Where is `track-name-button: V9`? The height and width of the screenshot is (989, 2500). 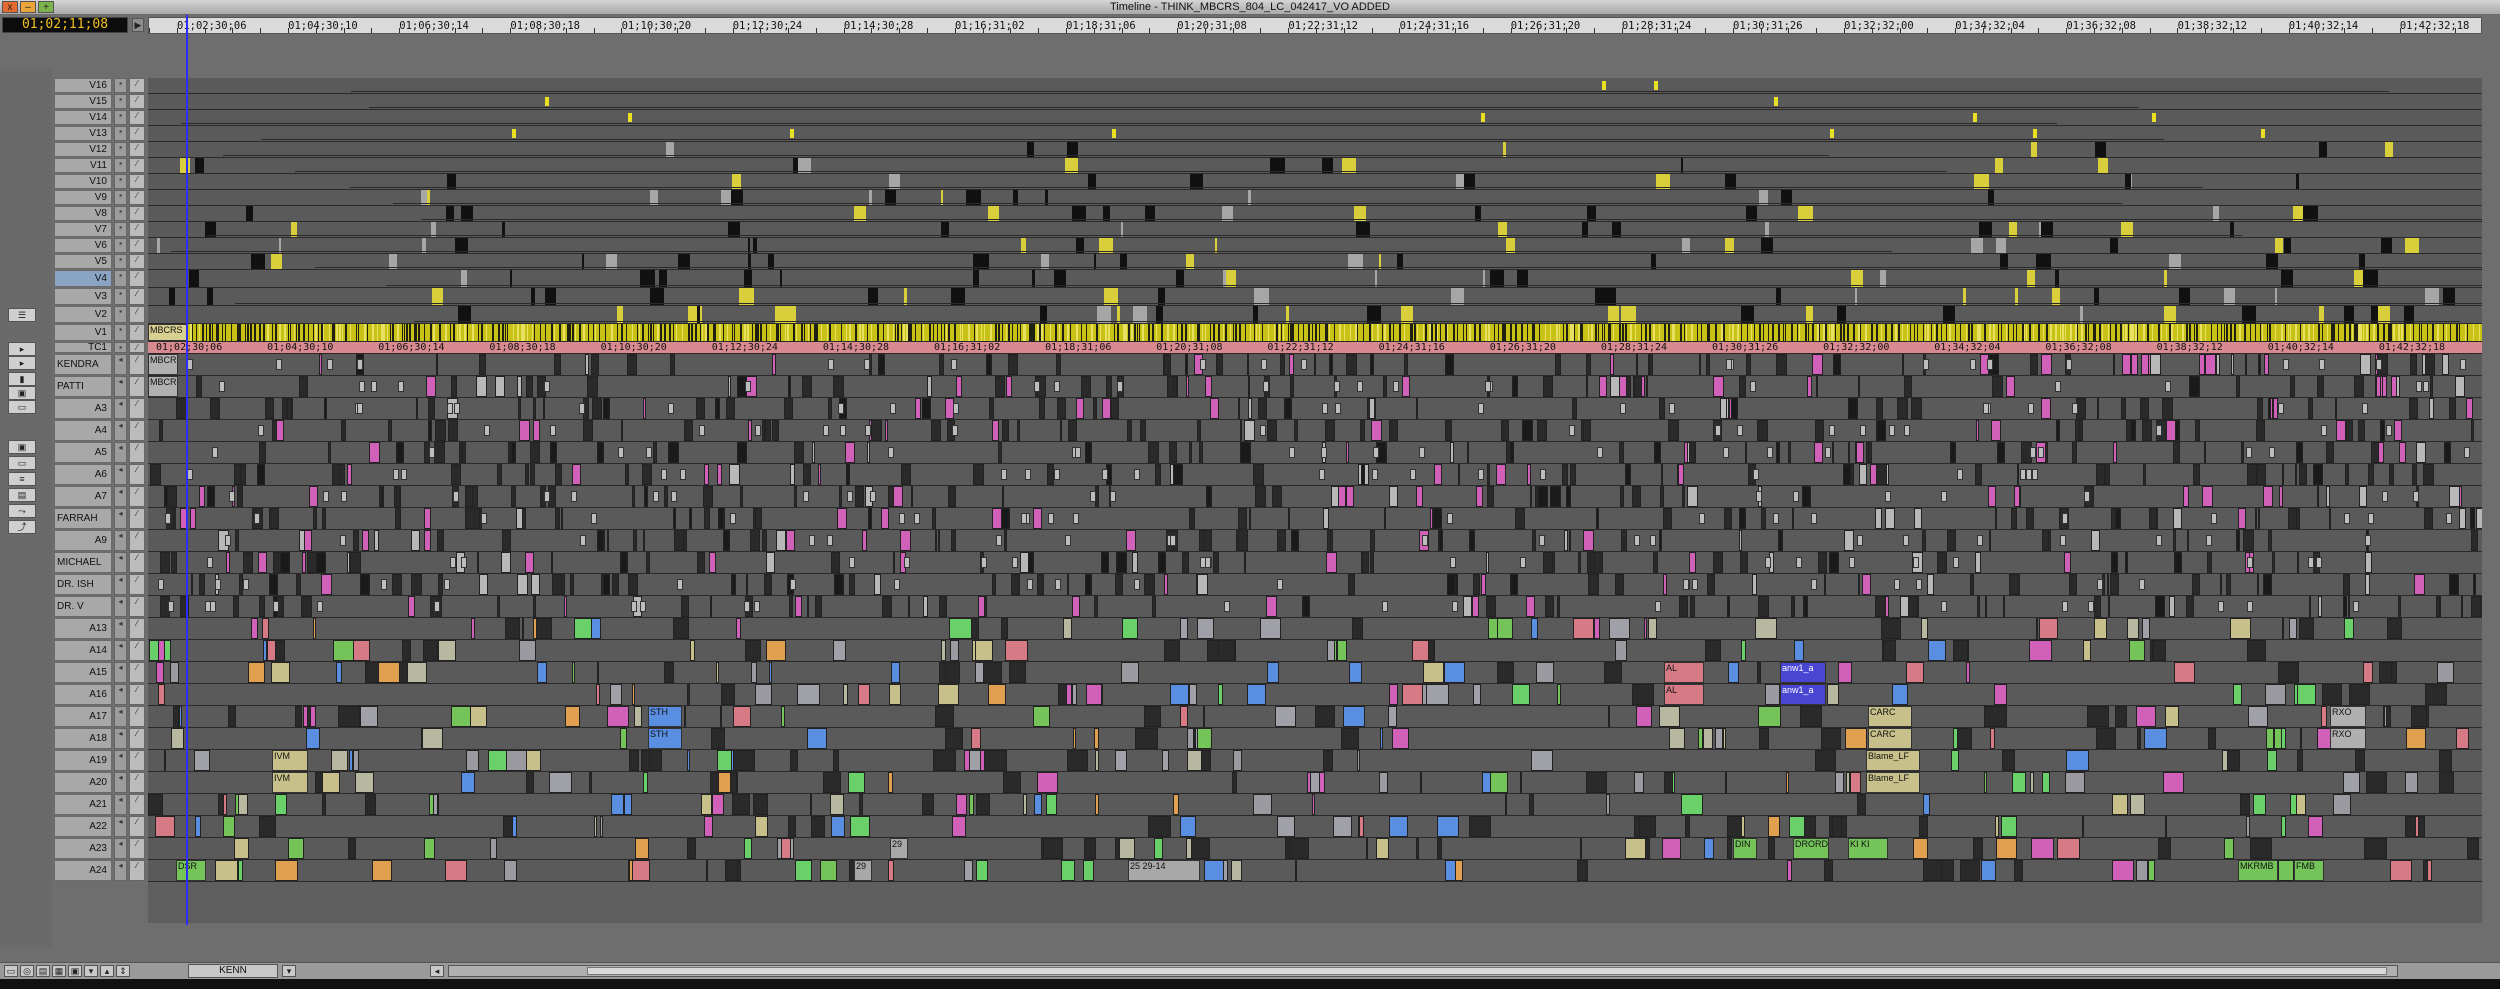 track-name-button: V9 is located at coordinates (83, 197).